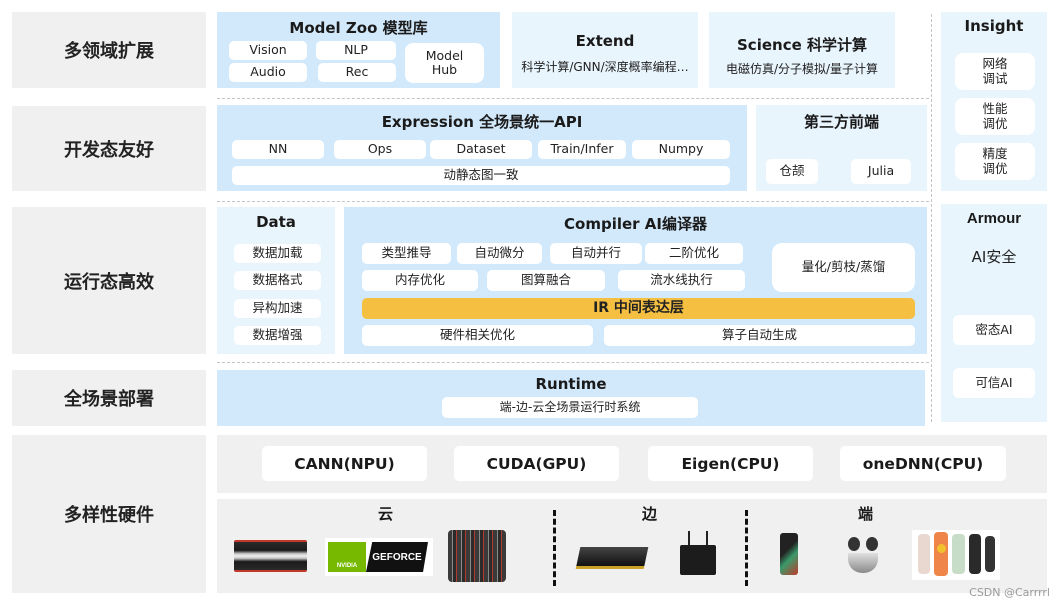 The image size is (1064, 607). What do you see at coordinates (571, 384) in the screenshot?
I see `runtime-title: Runtime` at bounding box center [571, 384].